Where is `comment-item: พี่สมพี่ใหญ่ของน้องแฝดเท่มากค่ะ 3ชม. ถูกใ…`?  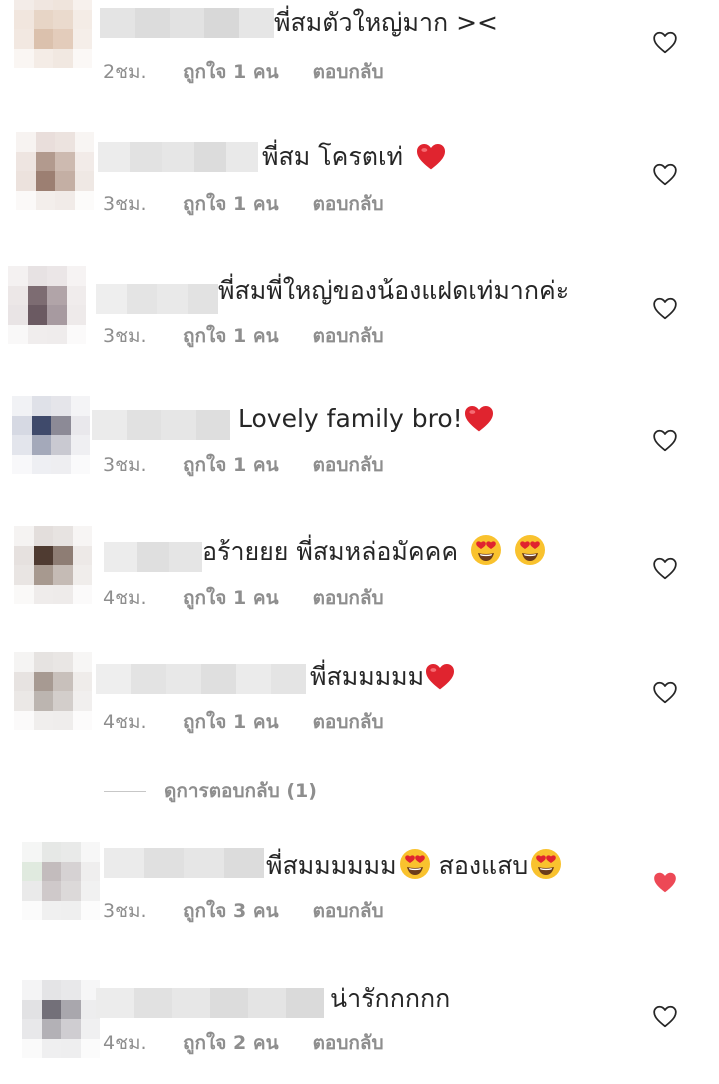 comment-item: พี่สมพี่ใหญ่ของน้องแฝดเท่มากค่ะ 3ชม. ถูกใ… is located at coordinates (359, 319).